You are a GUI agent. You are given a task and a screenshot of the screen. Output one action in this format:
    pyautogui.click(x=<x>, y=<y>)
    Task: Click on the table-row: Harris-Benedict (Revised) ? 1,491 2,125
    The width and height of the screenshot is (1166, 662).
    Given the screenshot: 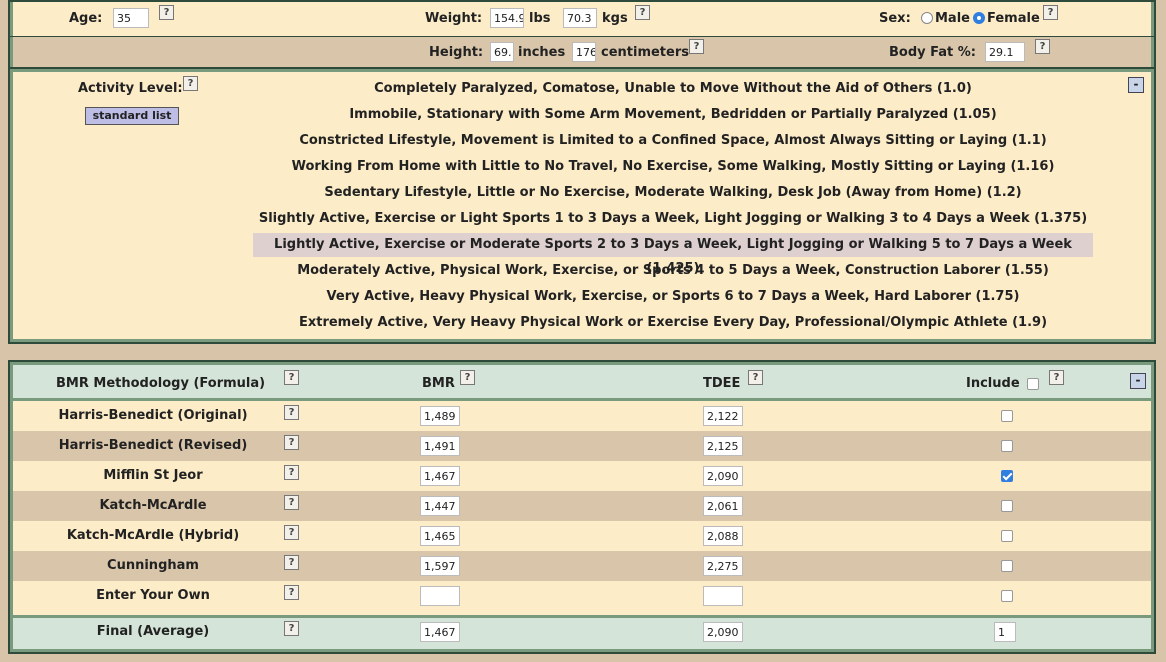 What is the action you would take?
    pyautogui.click(x=582, y=446)
    